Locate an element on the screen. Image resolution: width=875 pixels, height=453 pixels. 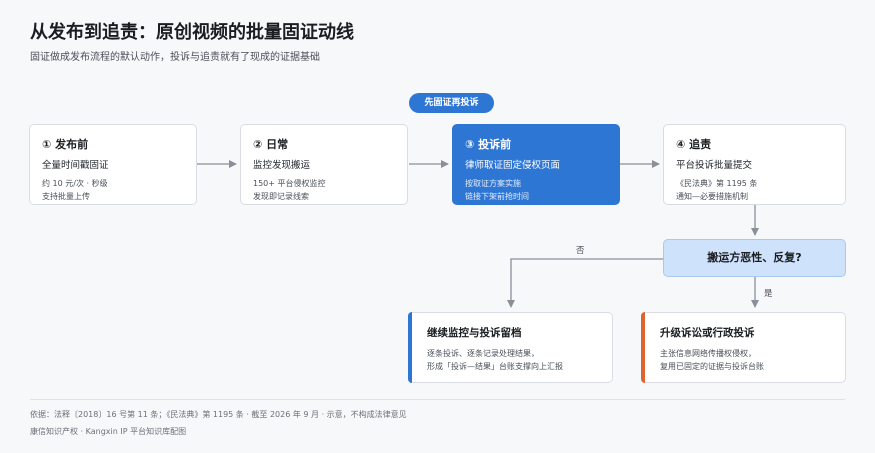
outcome-detail: 形成「投诉—结果」台账支撑向上汇报 is located at coordinates (495, 366).